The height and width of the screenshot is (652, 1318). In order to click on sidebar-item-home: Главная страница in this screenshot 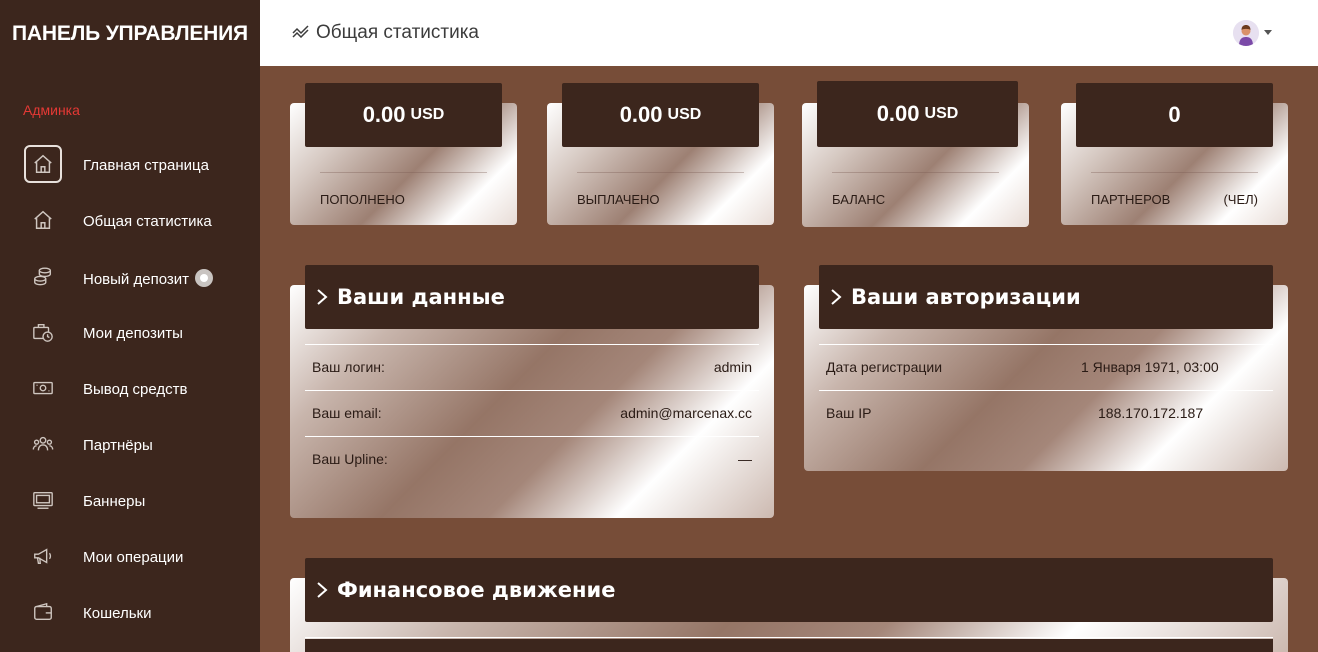, I will do `click(130, 166)`.